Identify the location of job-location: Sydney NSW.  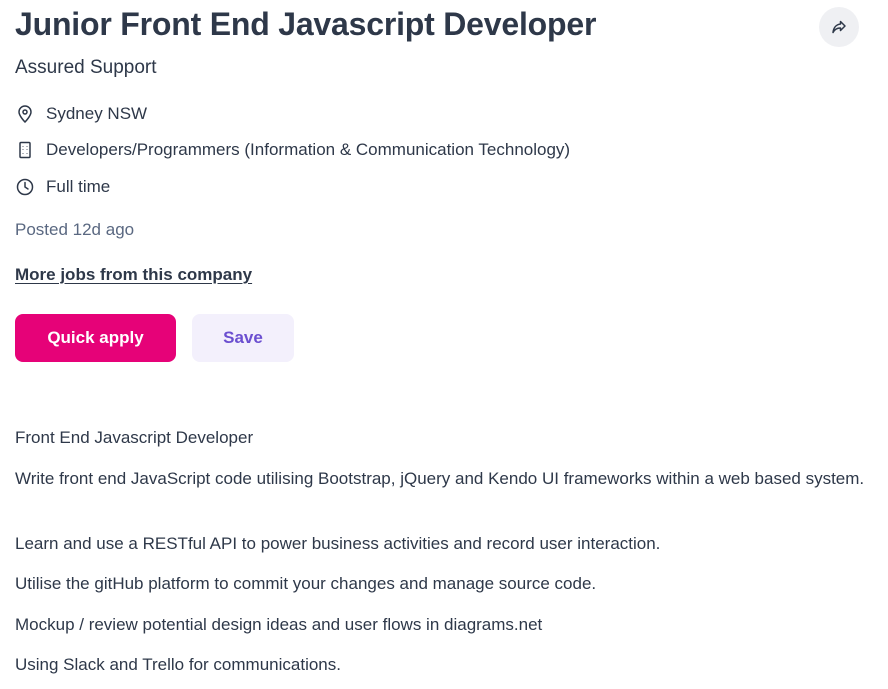
(97, 113).